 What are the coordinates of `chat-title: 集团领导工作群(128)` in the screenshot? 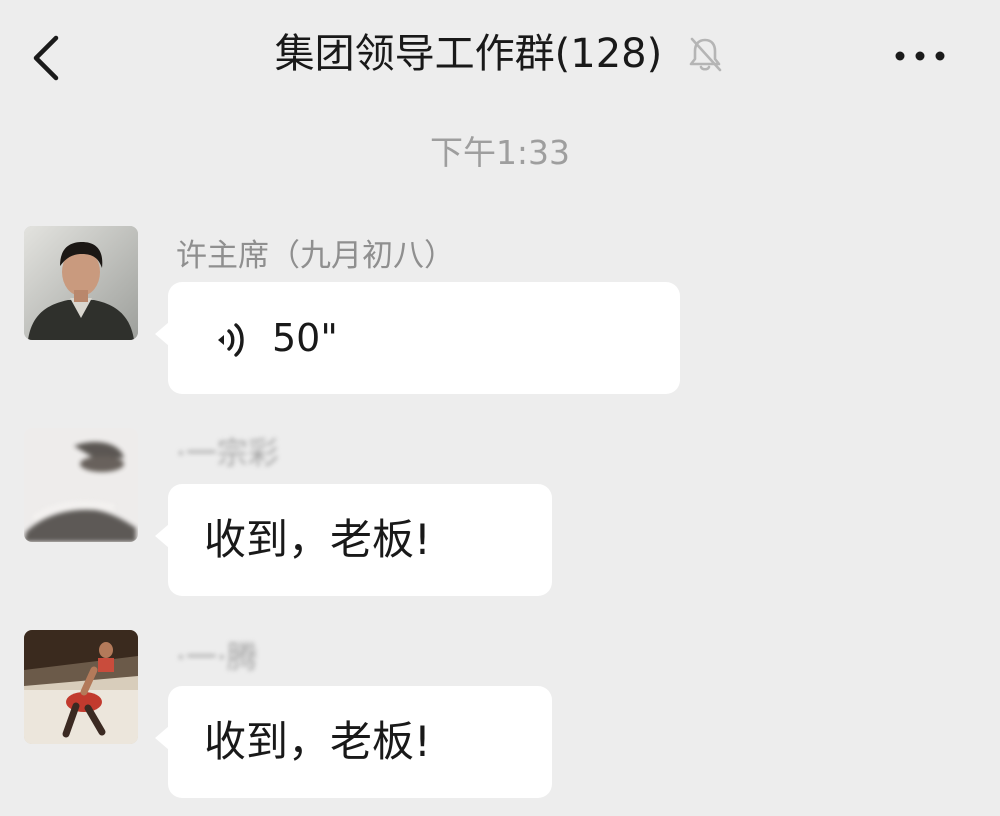 It's located at (468, 54).